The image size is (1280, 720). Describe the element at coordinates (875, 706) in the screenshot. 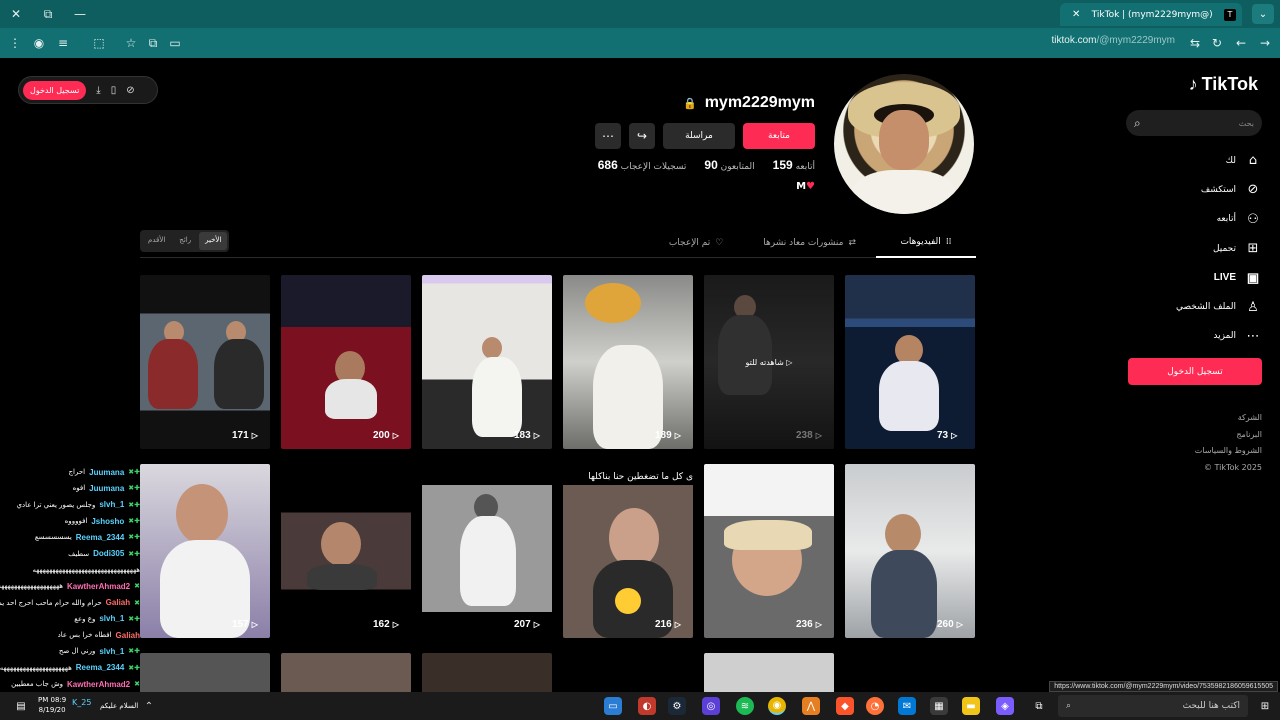

I see `firefox-icon: ◔` at that location.